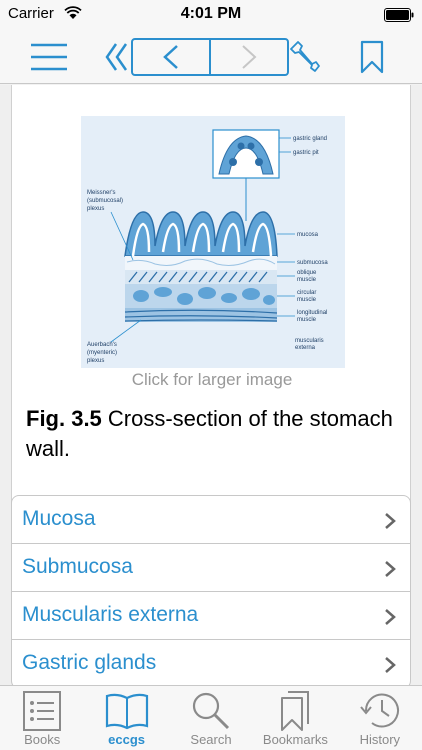  I want to click on list-item-label: Submucosa, so click(77, 566).